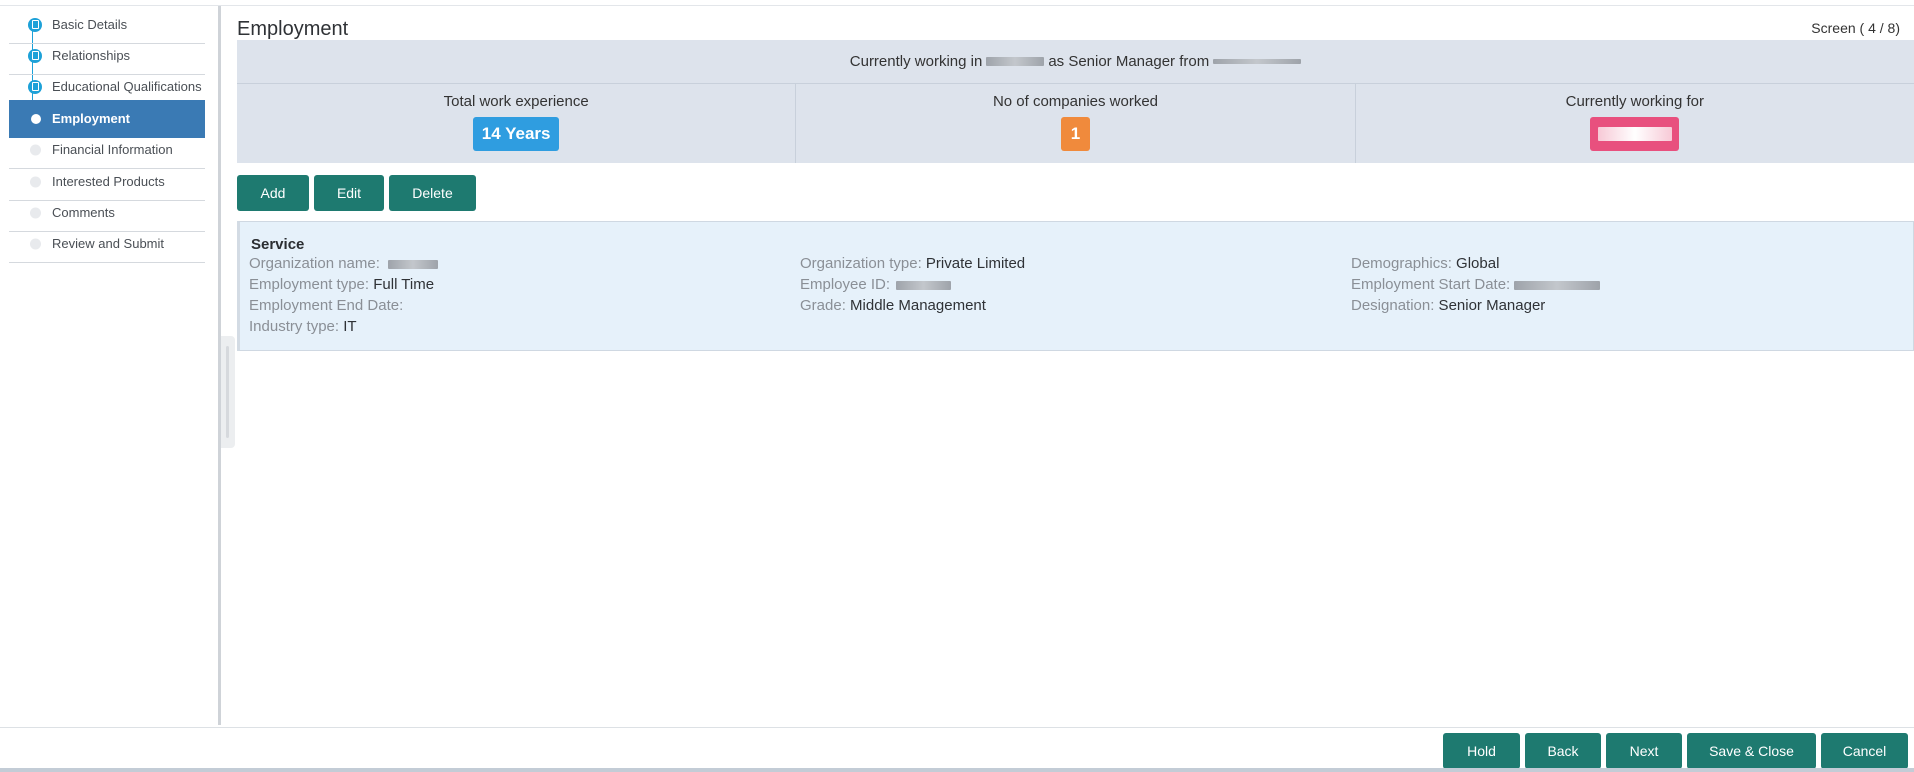 The height and width of the screenshot is (772, 1914). Describe the element at coordinates (309, 284) in the screenshot. I see `field-label: Employment type:` at that location.